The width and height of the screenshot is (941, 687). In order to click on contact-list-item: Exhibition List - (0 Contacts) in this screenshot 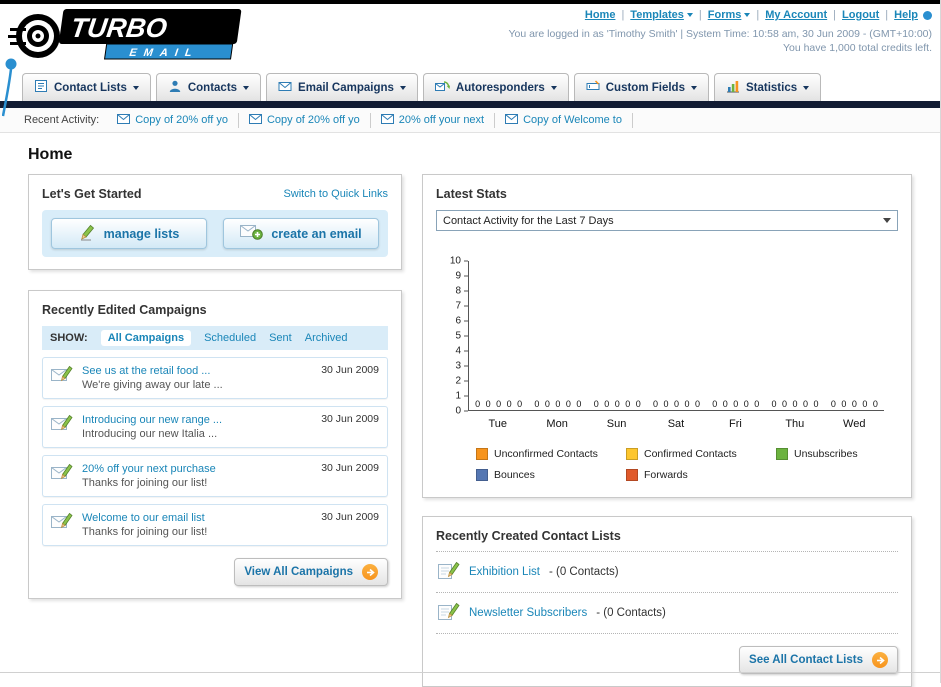, I will do `click(667, 572)`.